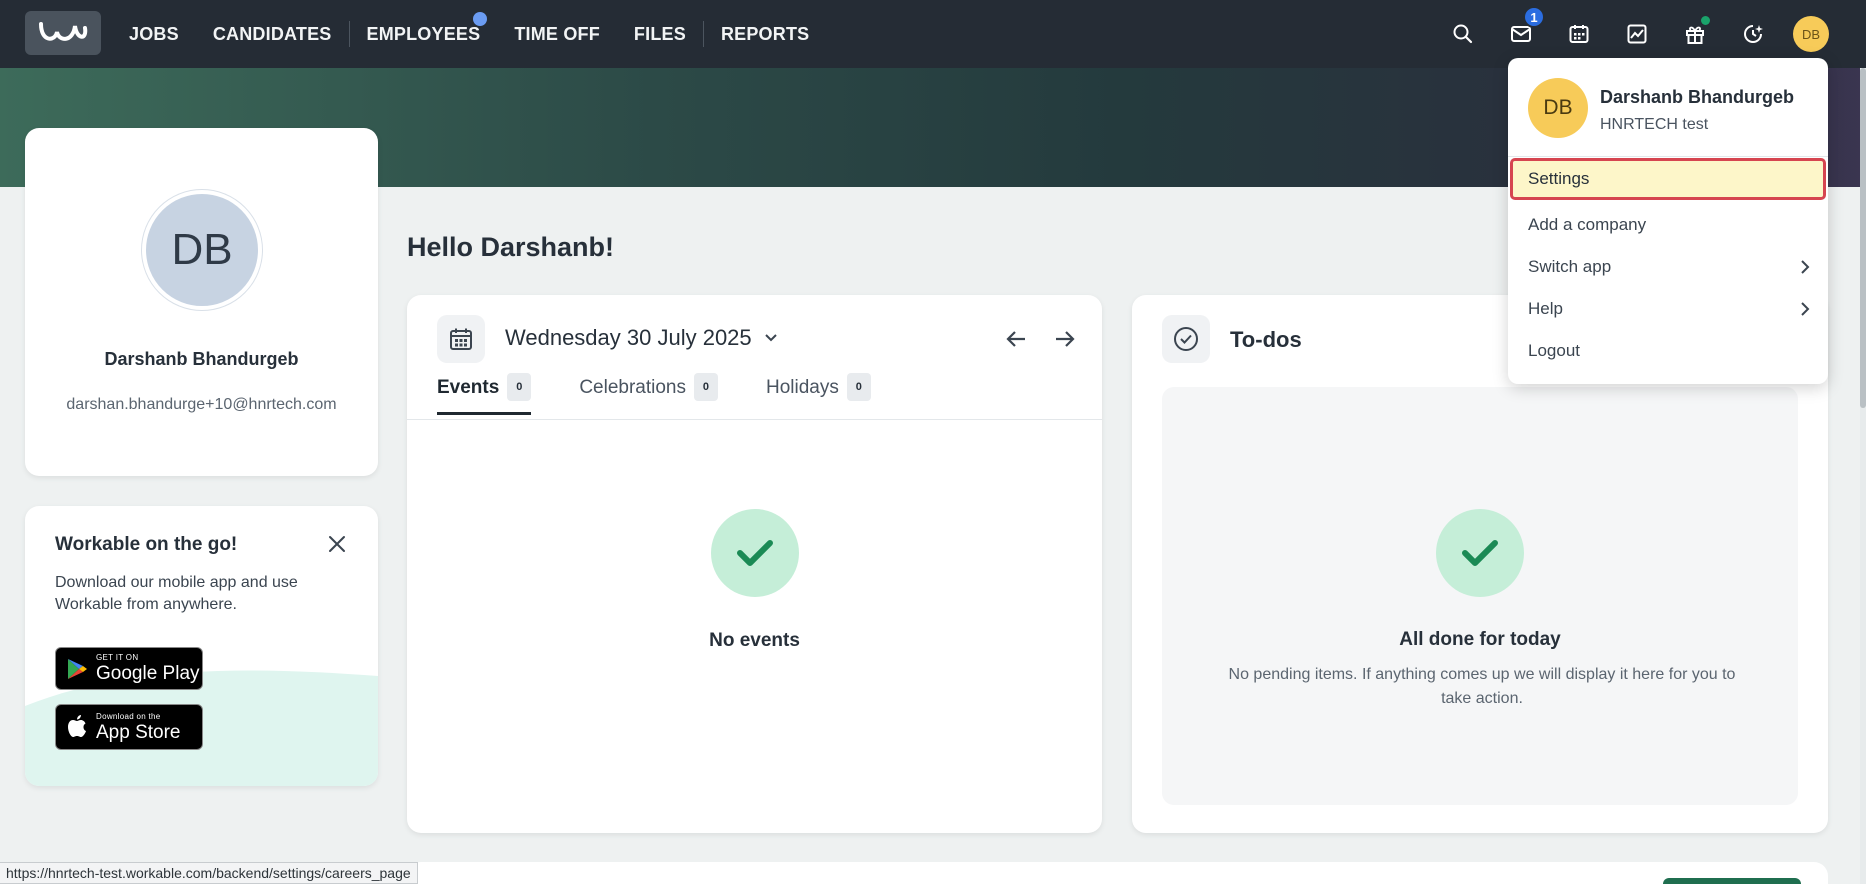  I want to click on next-day-button, so click(1065, 339).